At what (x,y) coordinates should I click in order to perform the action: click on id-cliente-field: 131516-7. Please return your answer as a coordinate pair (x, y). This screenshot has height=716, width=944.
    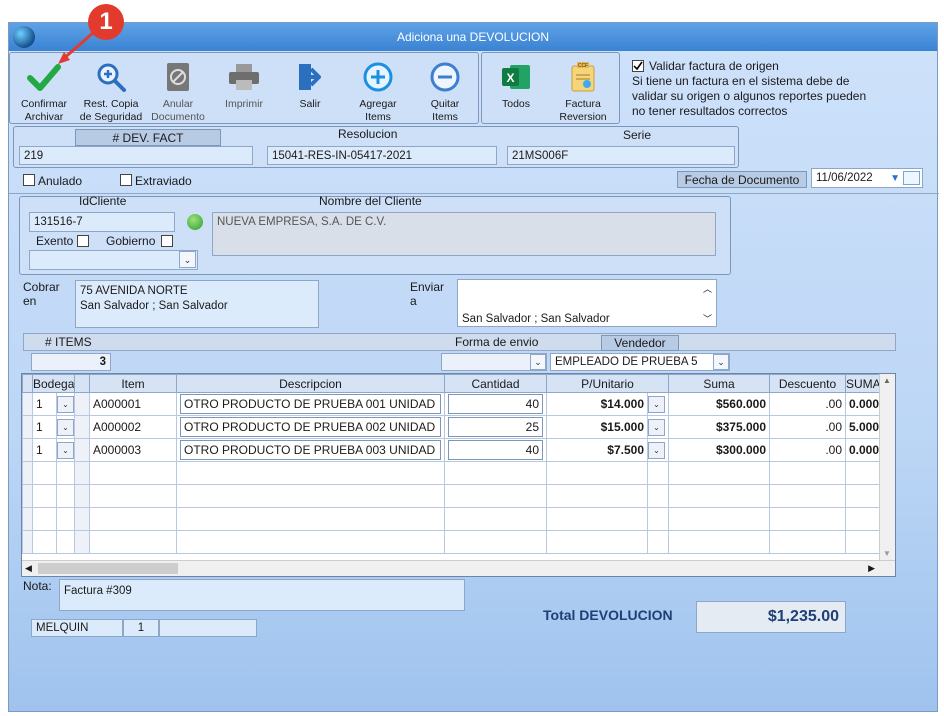
    Looking at the image, I should click on (102, 222).